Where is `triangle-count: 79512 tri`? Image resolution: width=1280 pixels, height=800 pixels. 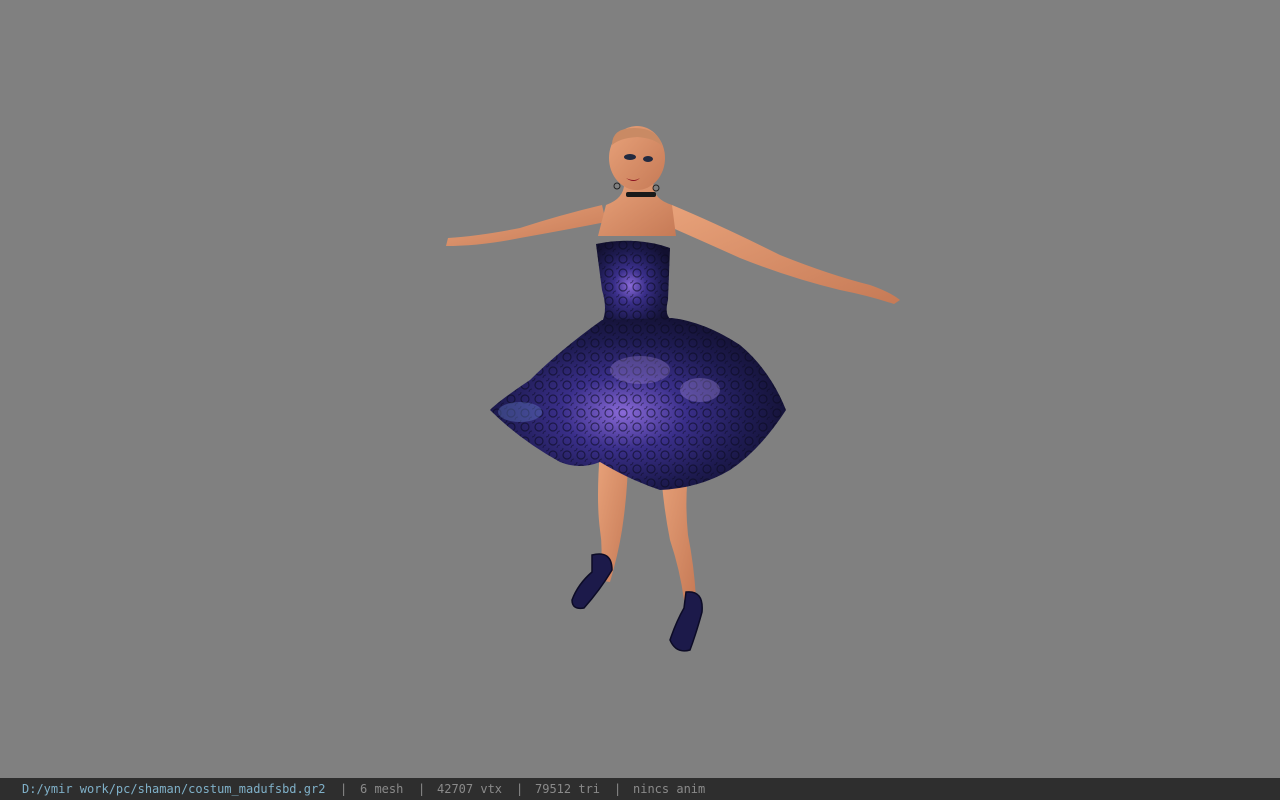
triangle-count: 79512 tri is located at coordinates (568, 789).